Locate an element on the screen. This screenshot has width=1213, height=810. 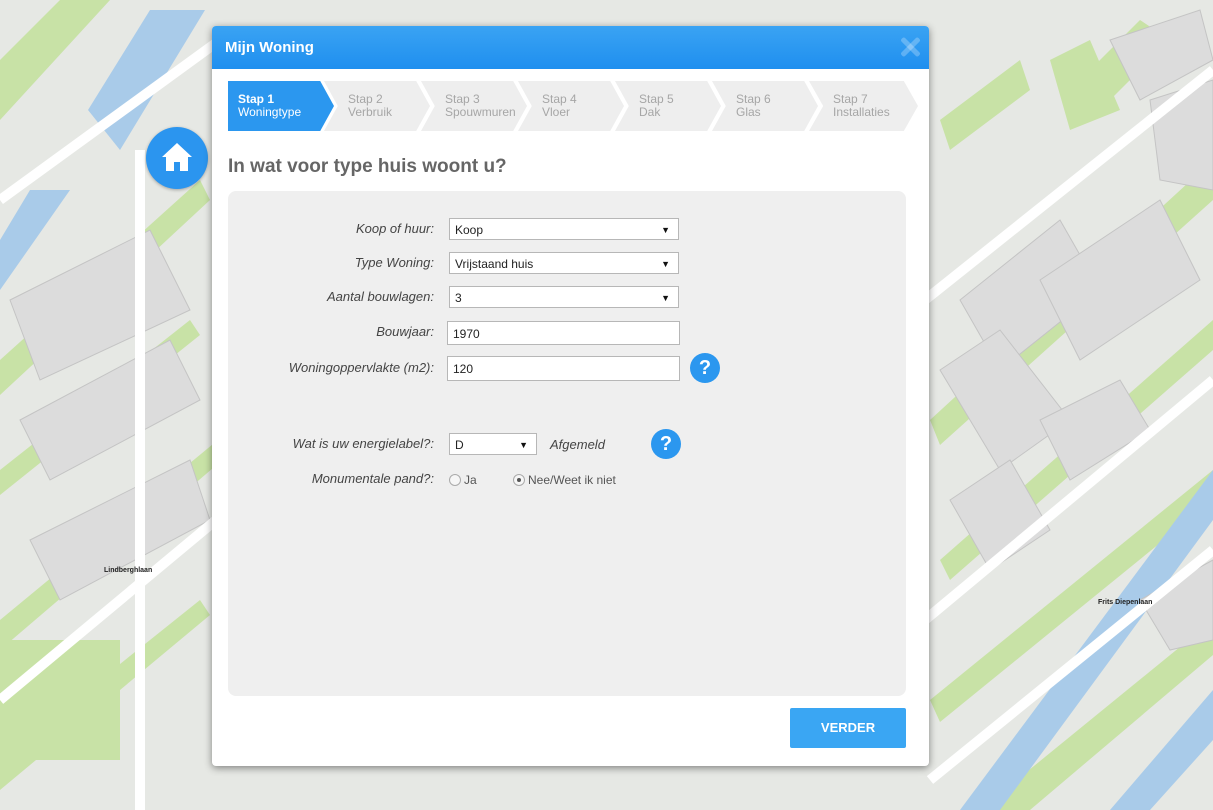
energielabel-label: Wat is uw energielabel?: is located at coordinates (363, 443).